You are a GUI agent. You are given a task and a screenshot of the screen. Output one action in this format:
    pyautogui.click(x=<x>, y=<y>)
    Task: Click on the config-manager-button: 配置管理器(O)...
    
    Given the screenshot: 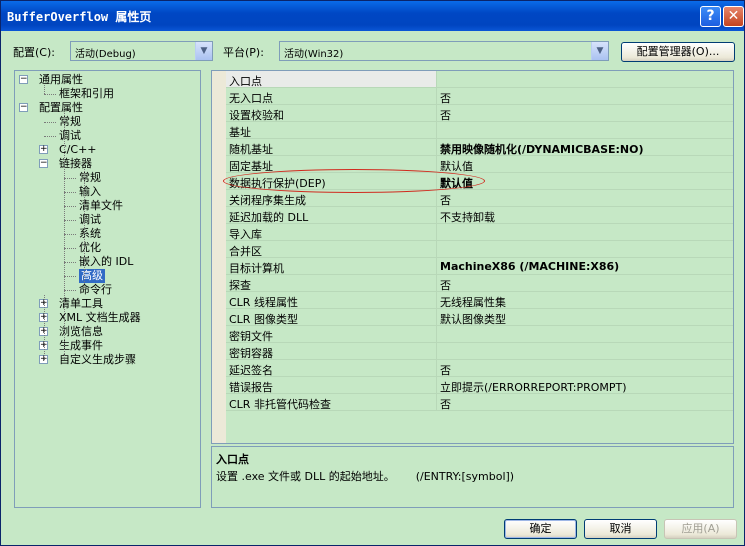 What is the action you would take?
    pyautogui.click(x=678, y=52)
    